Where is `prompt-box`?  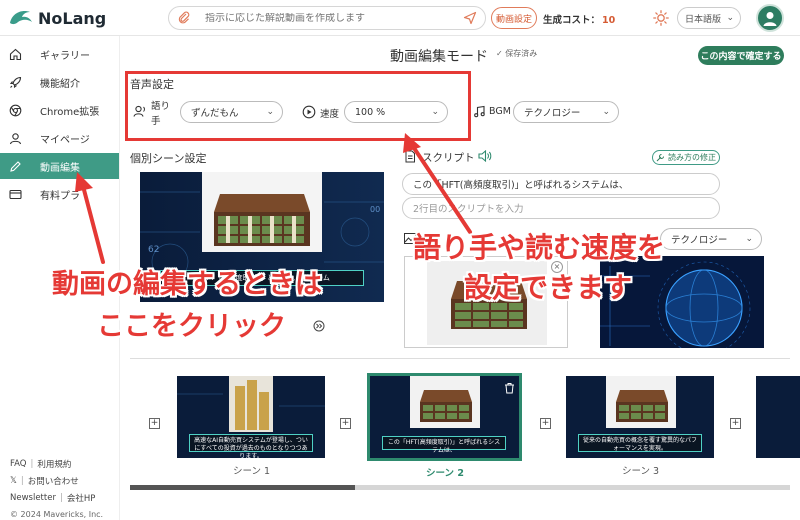 prompt-box is located at coordinates (327, 18).